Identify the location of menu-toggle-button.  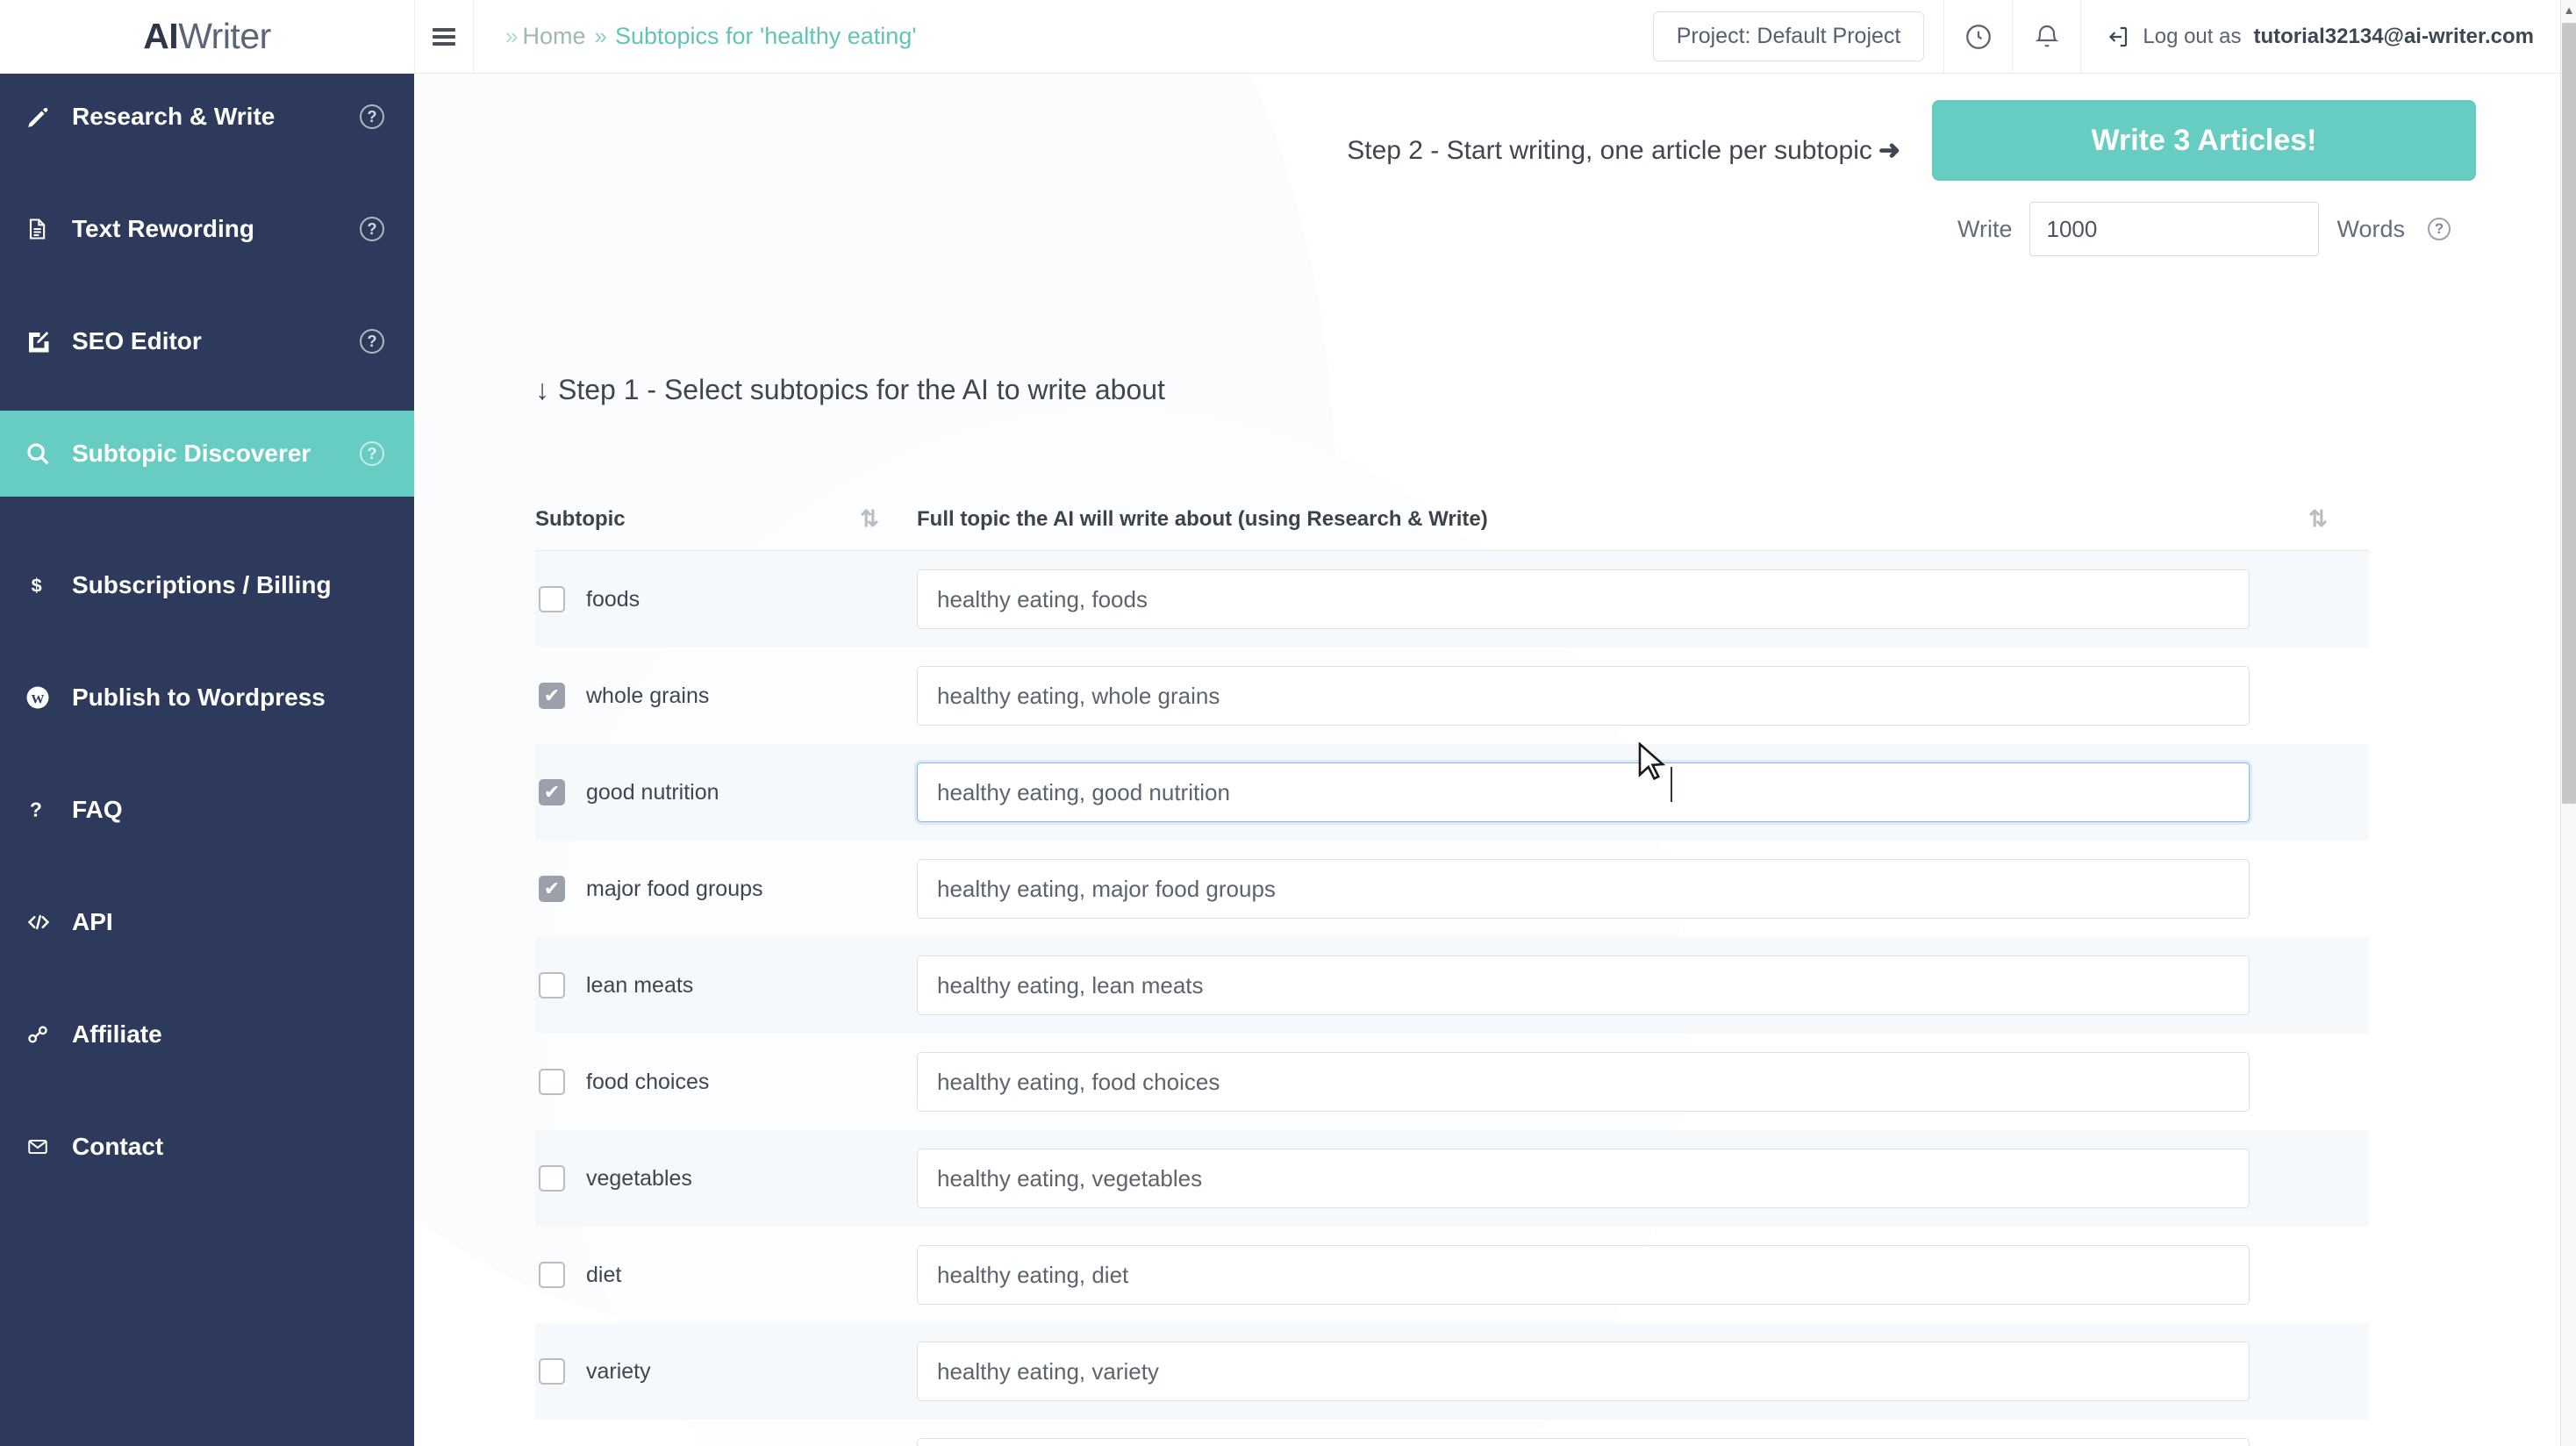
(444, 36).